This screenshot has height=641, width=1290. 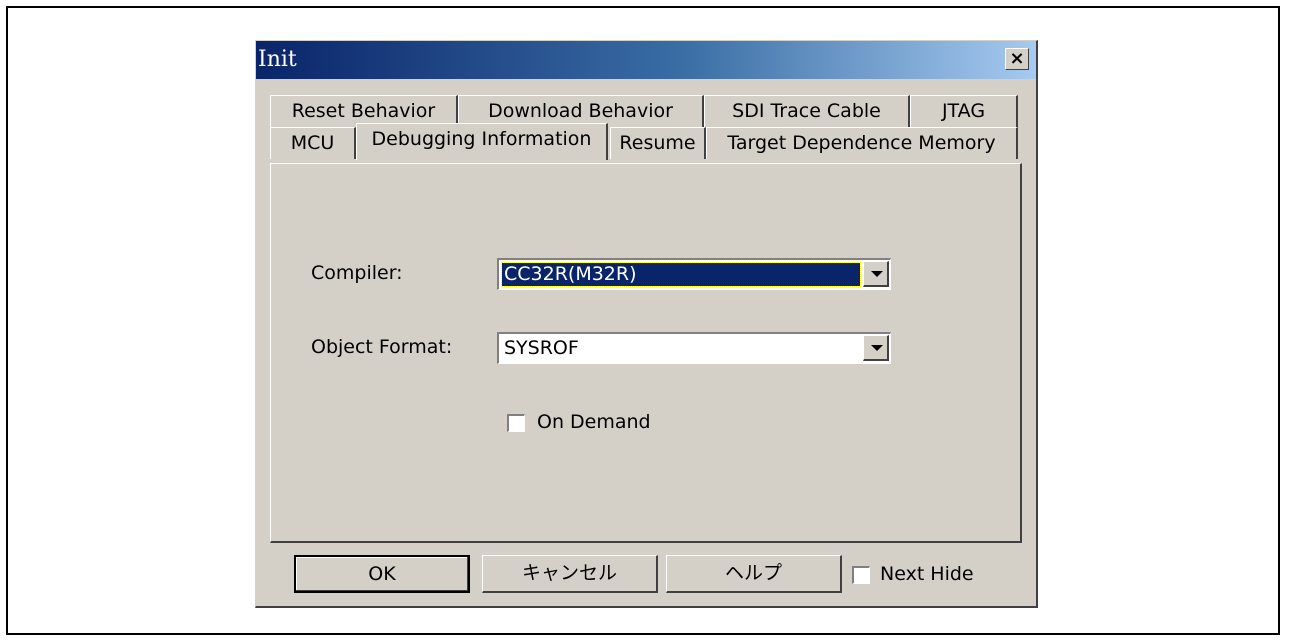 What do you see at coordinates (646, 60) in the screenshot?
I see `title-bar: Init ×` at bounding box center [646, 60].